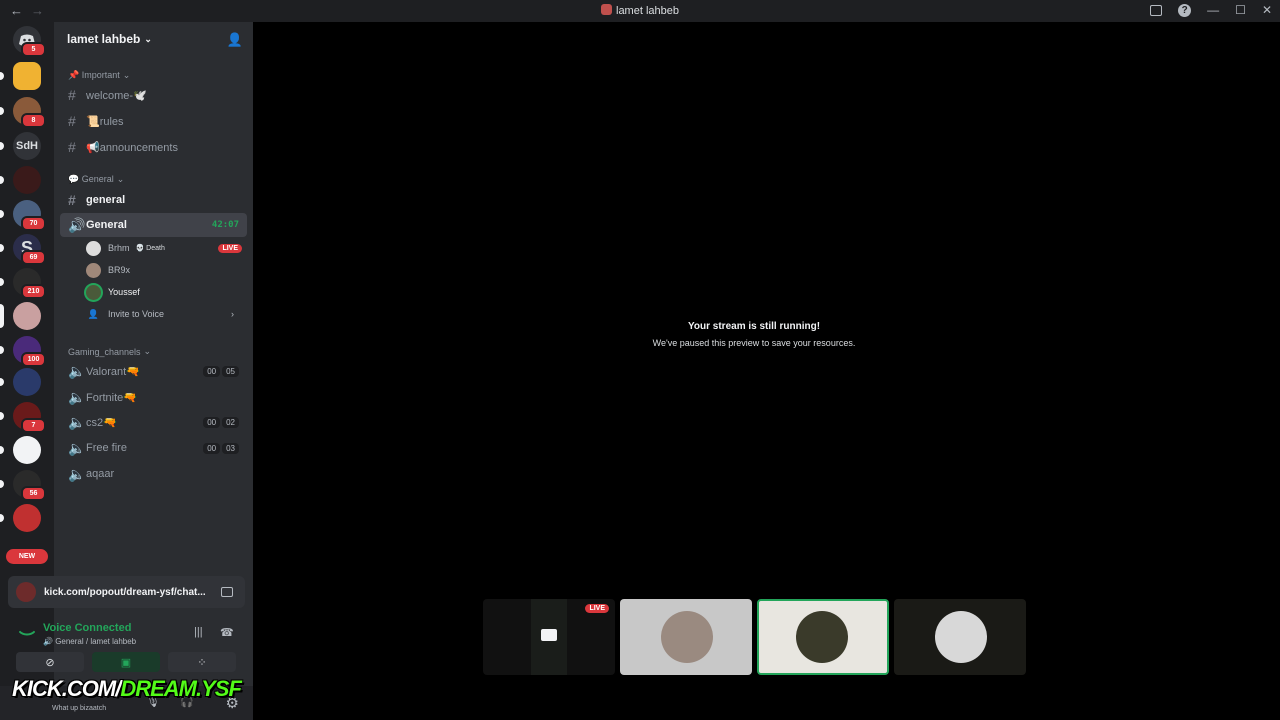  Describe the element at coordinates (1240, 10) in the screenshot. I see `maximize-button: ☐` at that location.